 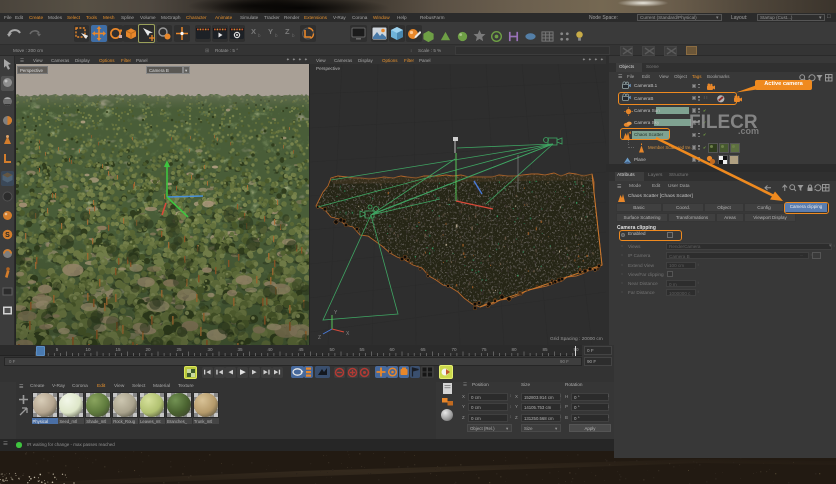 I want to click on svg-text: S, so click(x=7, y=235).